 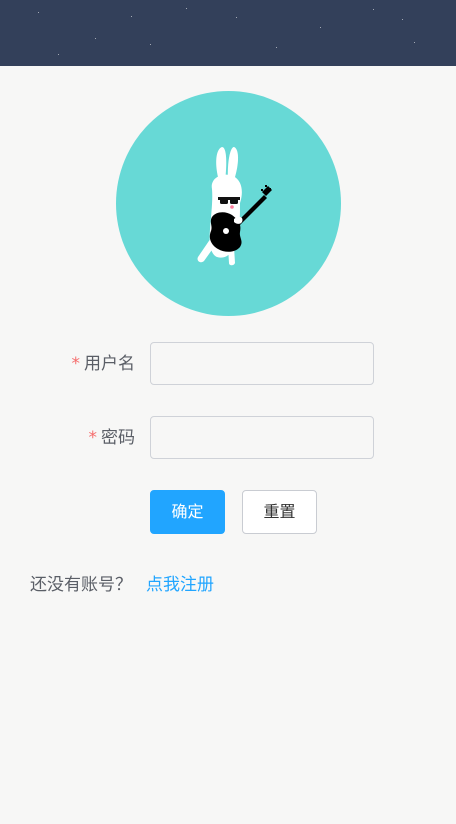 I want to click on password-input, so click(x=262, y=437).